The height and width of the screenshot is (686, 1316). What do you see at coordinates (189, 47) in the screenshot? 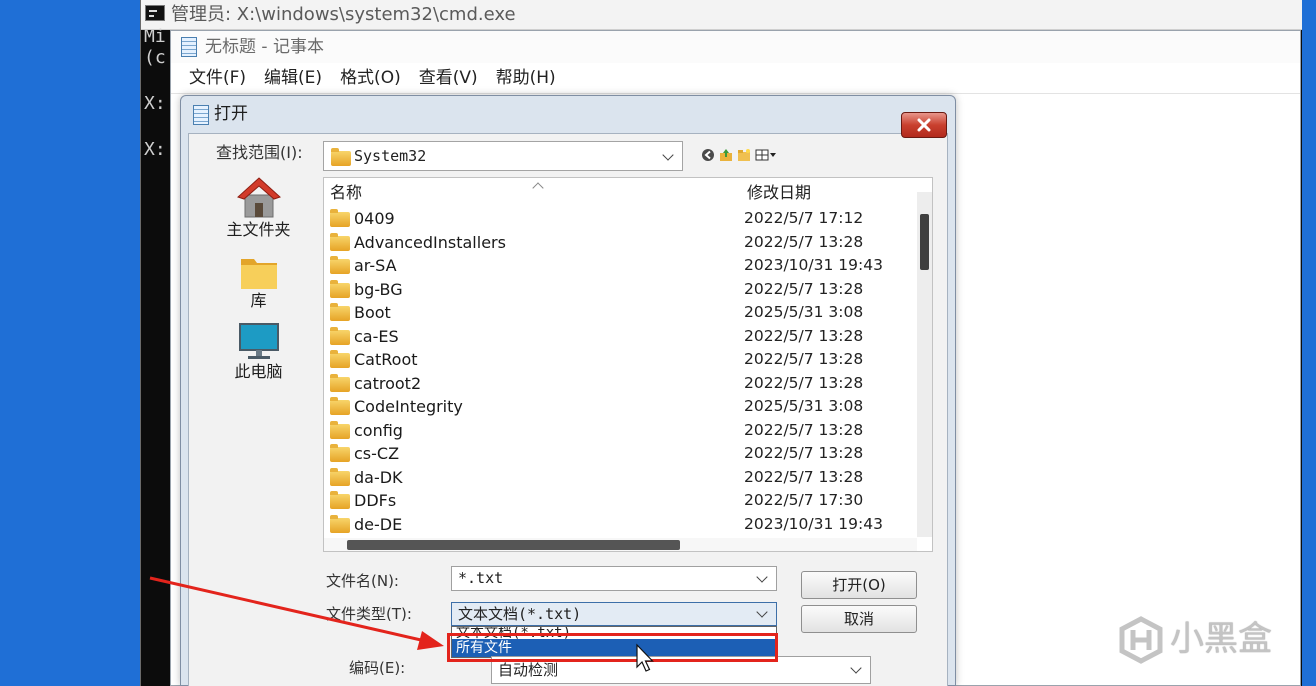
I see `notepad-icon` at bounding box center [189, 47].